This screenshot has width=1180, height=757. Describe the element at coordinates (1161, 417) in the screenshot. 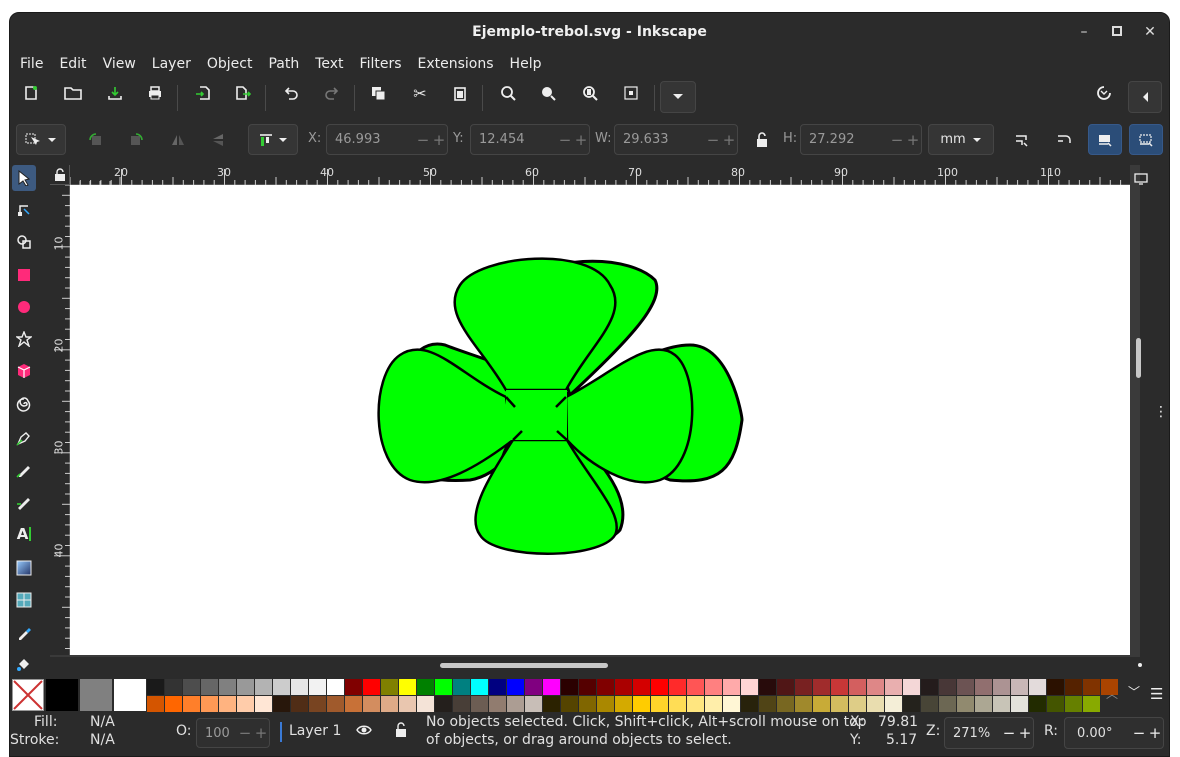

I see `more-options-icon: ⋮` at that location.